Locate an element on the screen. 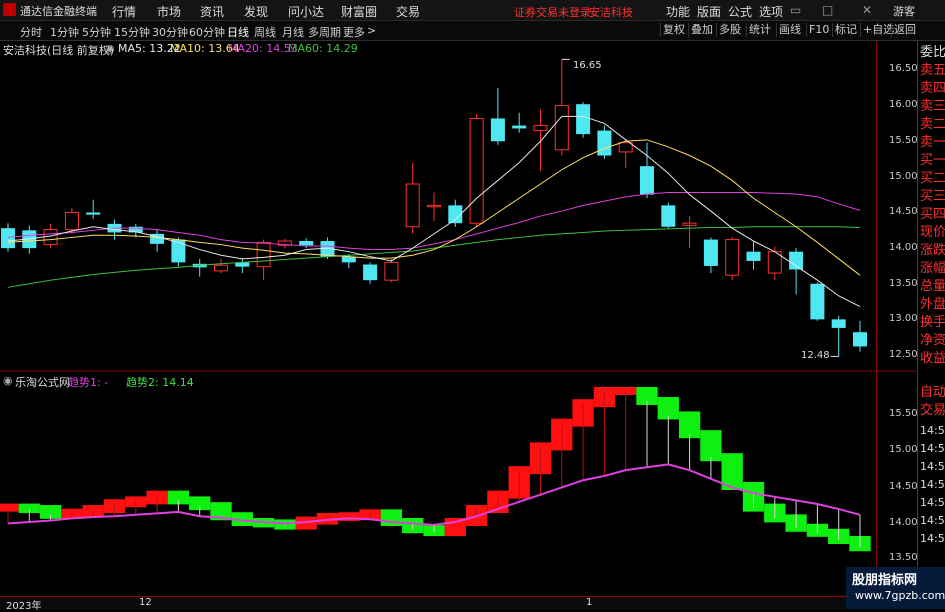 The image size is (945, 612). sidebar-item: 涨幅 is located at coordinates (932, 269).